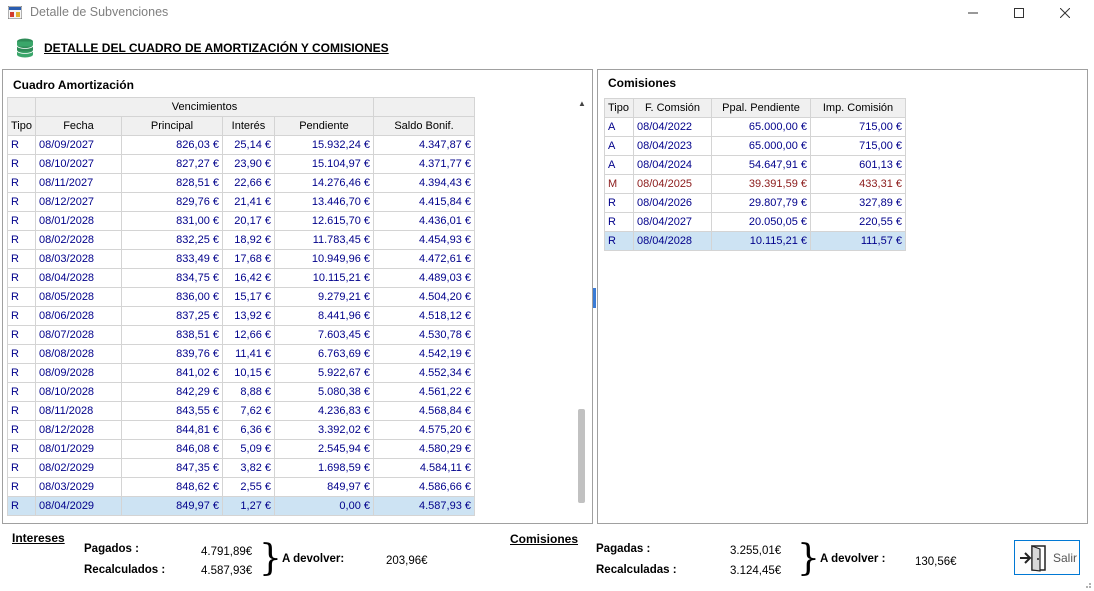 The width and height of the screenshot is (1094, 591). Describe the element at coordinates (582, 104) in the screenshot. I see `scroll-up-arrow-icon: ▲` at that location.